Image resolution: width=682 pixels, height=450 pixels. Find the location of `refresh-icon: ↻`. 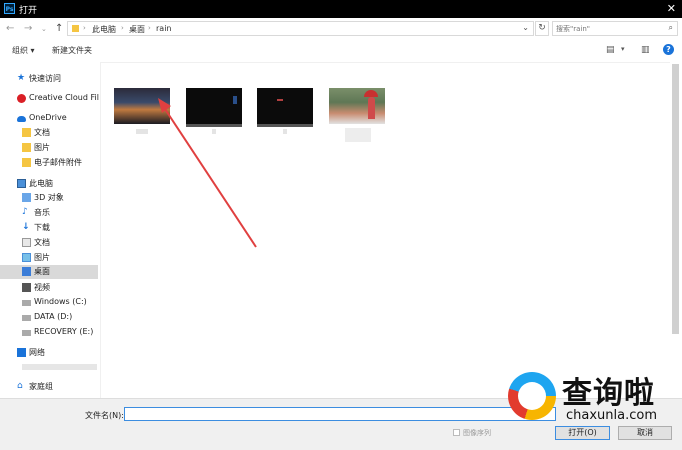

refresh-icon: ↻ is located at coordinates (542, 28).